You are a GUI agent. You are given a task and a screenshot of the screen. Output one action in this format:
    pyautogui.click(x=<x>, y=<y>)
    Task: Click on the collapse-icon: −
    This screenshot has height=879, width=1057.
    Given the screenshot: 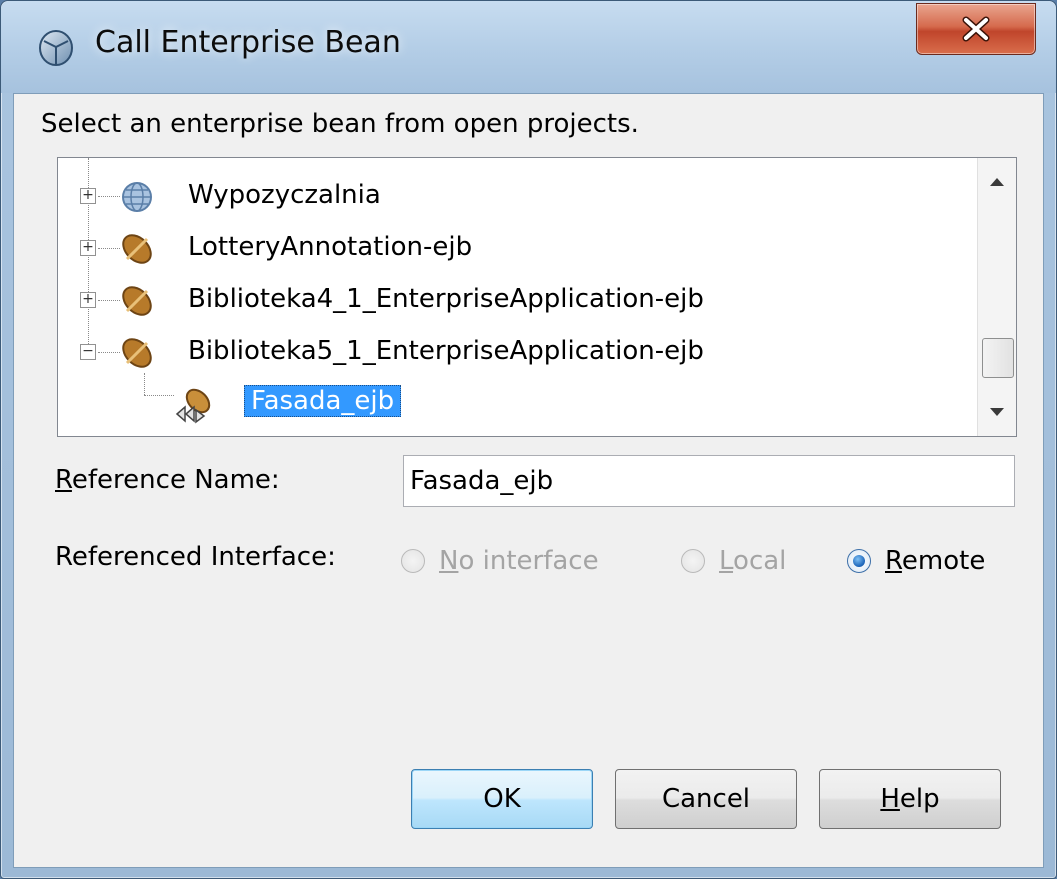 What is the action you would take?
    pyautogui.click(x=88, y=352)
    